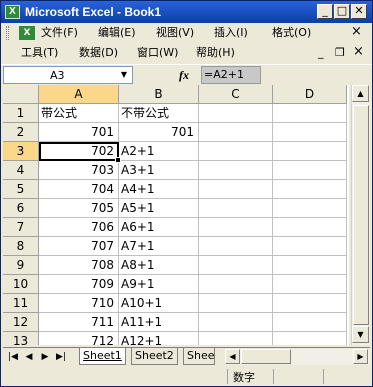  Describe the element at coordinates (159, 170) in the screenshot. I see `table-cell: A3+1` at that location.